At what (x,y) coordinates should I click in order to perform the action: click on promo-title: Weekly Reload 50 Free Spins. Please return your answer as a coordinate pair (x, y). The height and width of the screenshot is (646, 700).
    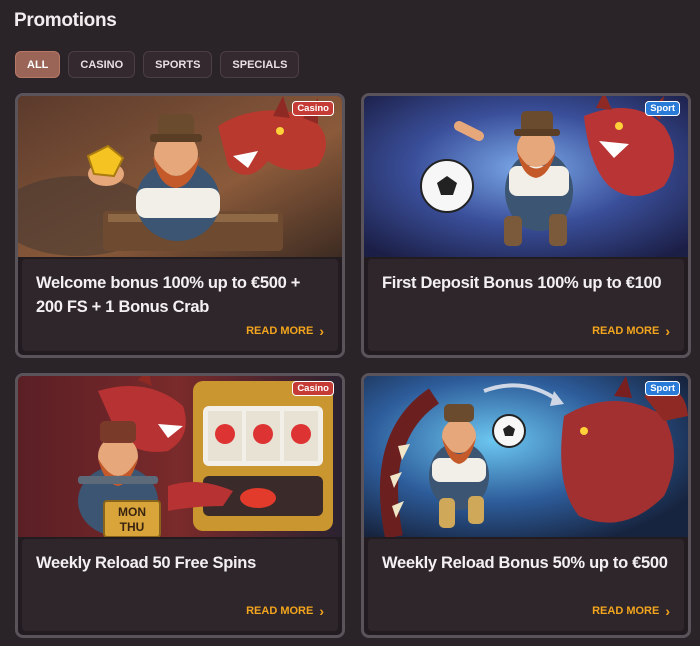
    Looking at the image, I should click on (146, 563).